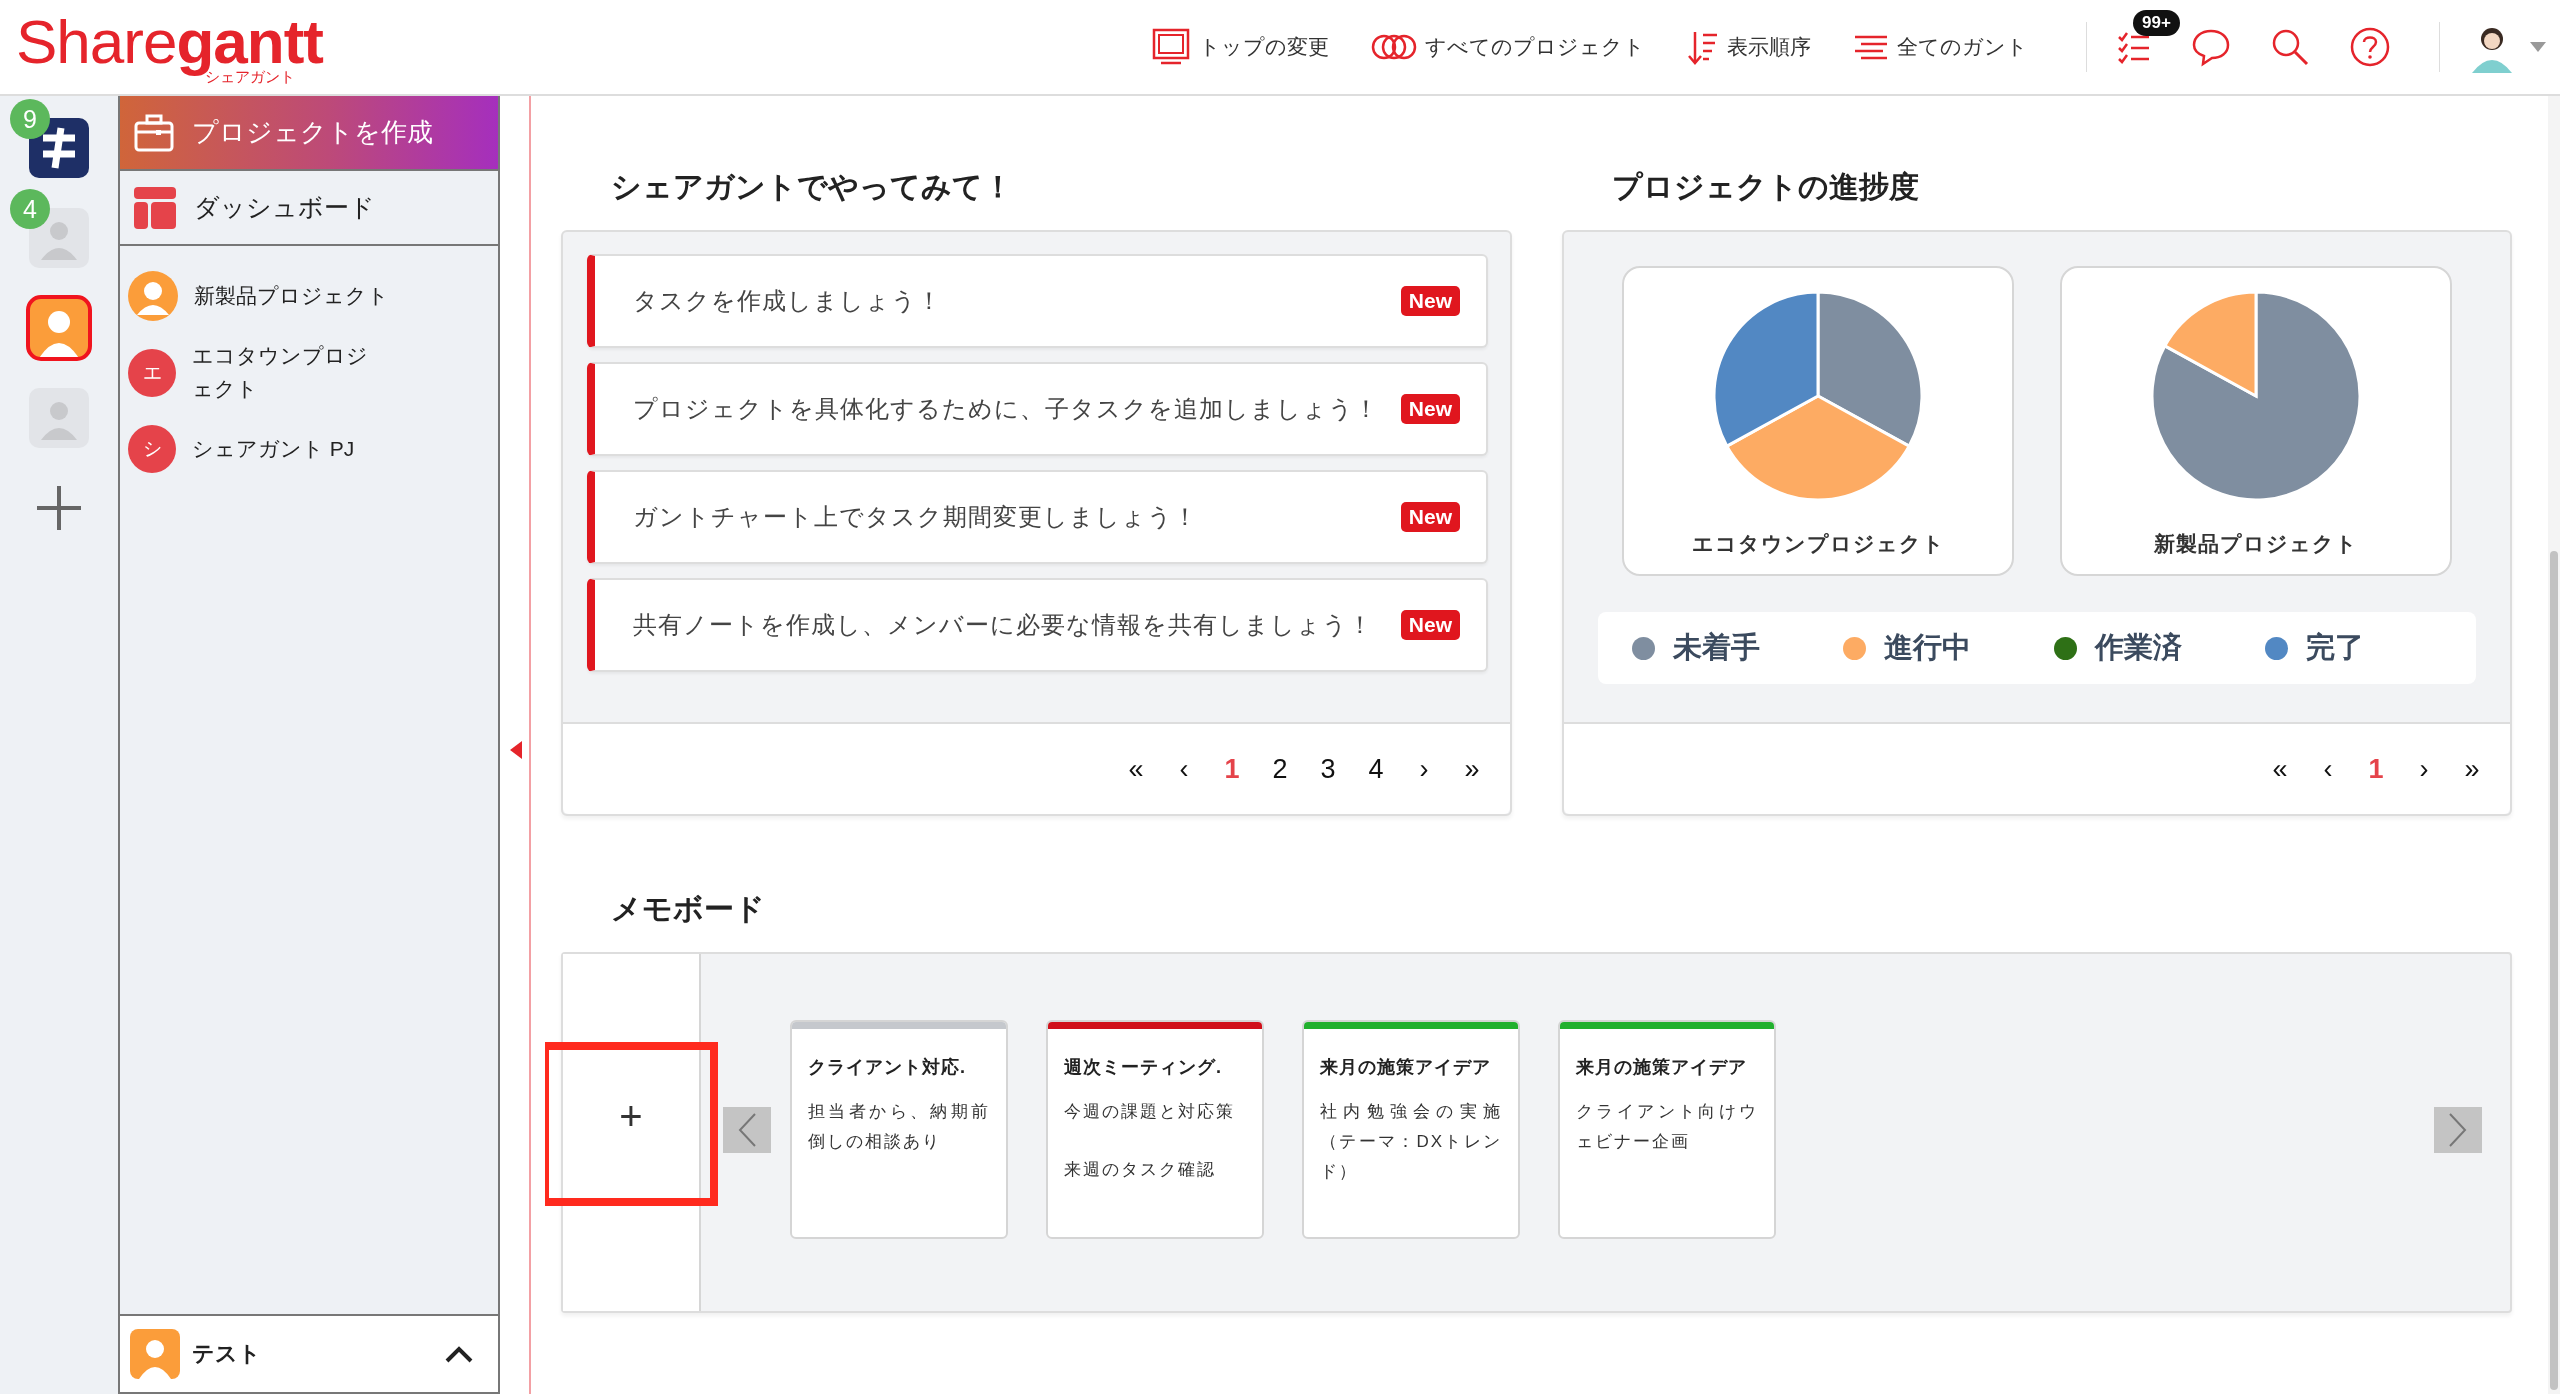  What do you see at coordinates (2335, 647) in the screenshot?
I see `legend-label: 完了` at bounding box center [2335, 647].